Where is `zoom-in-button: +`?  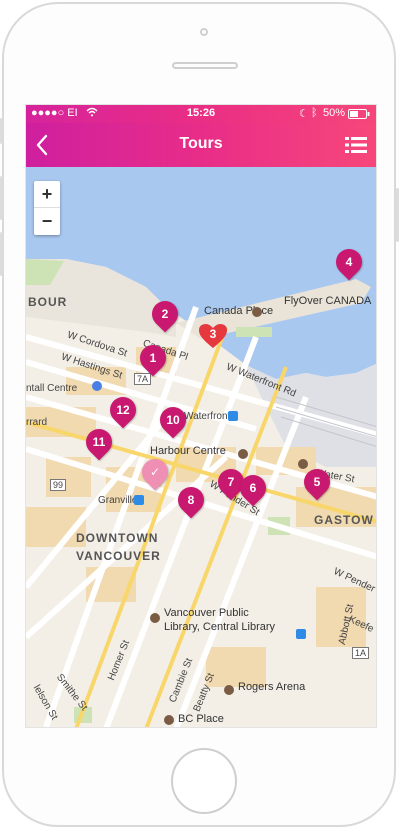
zoom-in-button: + is located at coordinates (47, 194).